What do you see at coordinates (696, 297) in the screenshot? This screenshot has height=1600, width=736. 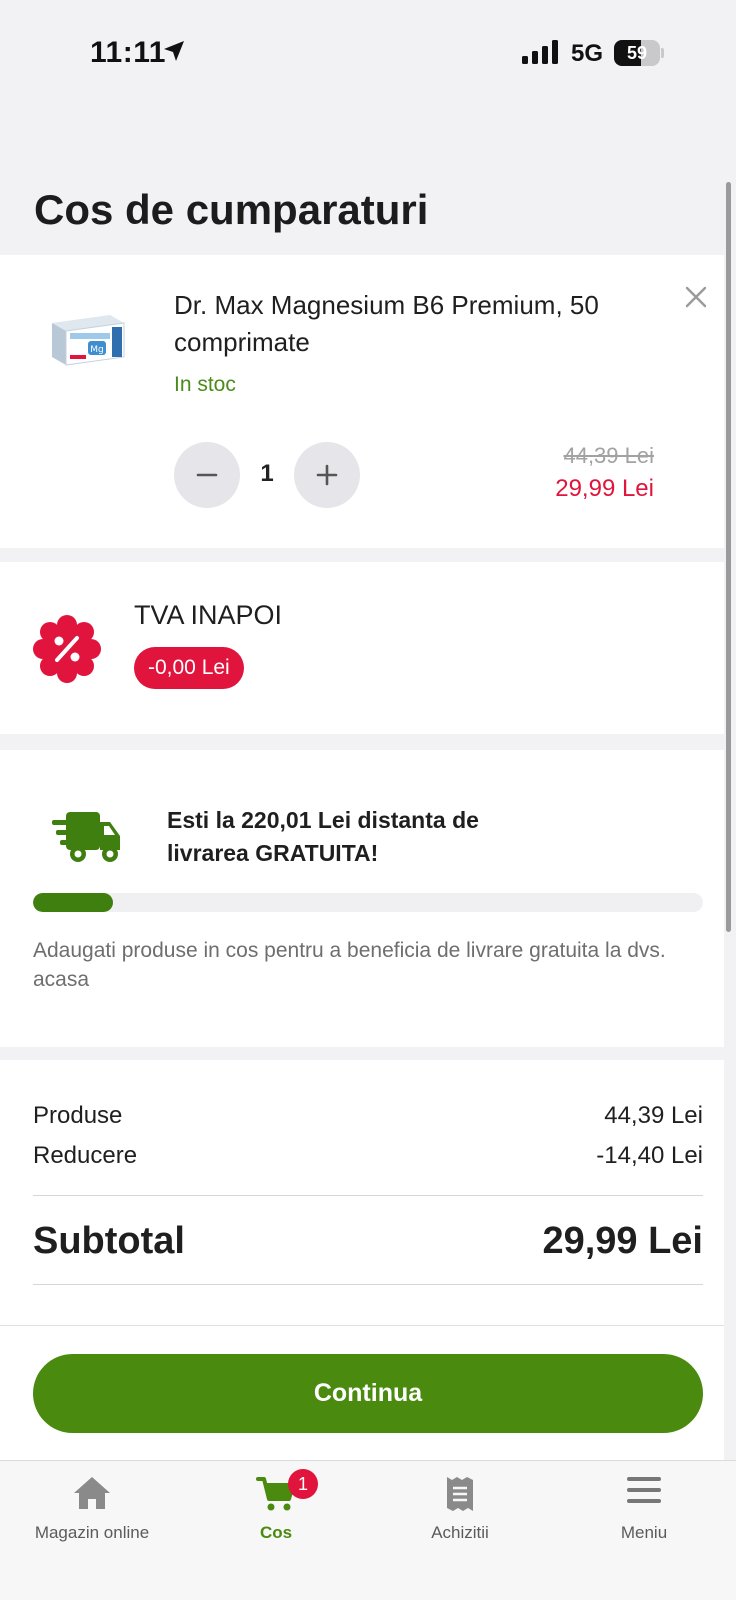 I see `close-icon` at bounding box center [696, 297].